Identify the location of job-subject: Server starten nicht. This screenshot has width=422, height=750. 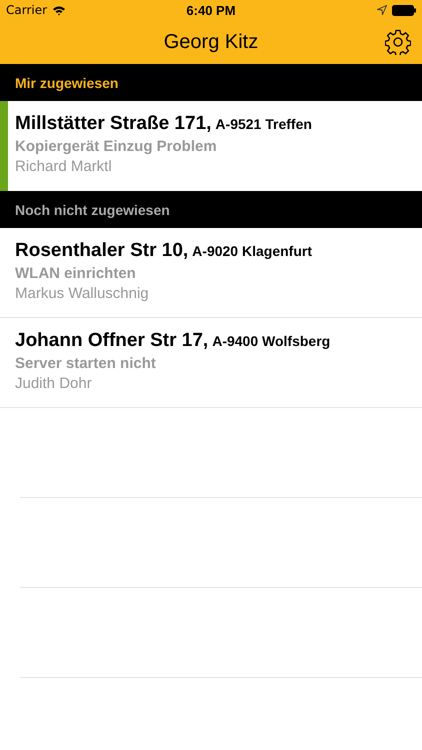
(85, 363).